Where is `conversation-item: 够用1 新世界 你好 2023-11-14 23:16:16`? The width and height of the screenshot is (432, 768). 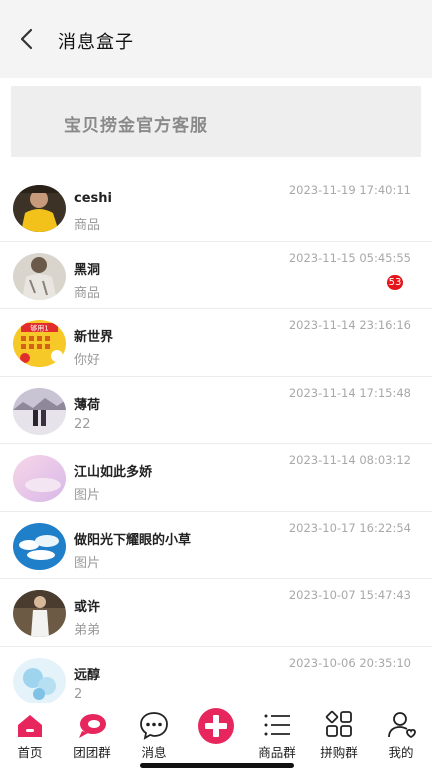 conversation-item: 够用1 新世界 你好 2023-11-14 23:16:16 is located at coordinates (216, 343).